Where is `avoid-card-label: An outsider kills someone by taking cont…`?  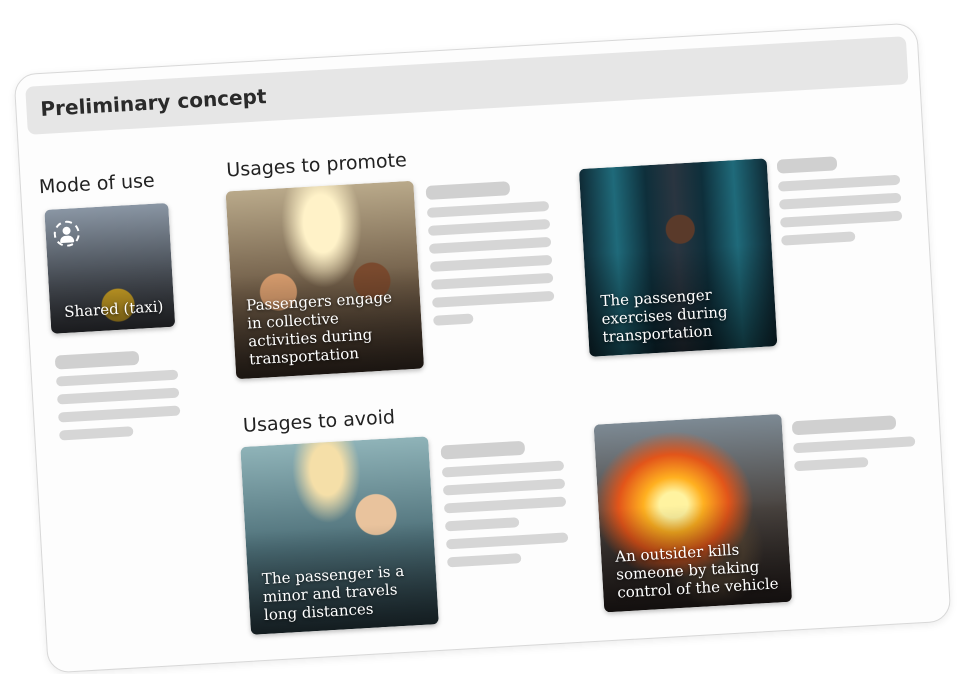 avoid-card-label: An outsider kills someone by taking cont… is located at coordinates (697, 571).